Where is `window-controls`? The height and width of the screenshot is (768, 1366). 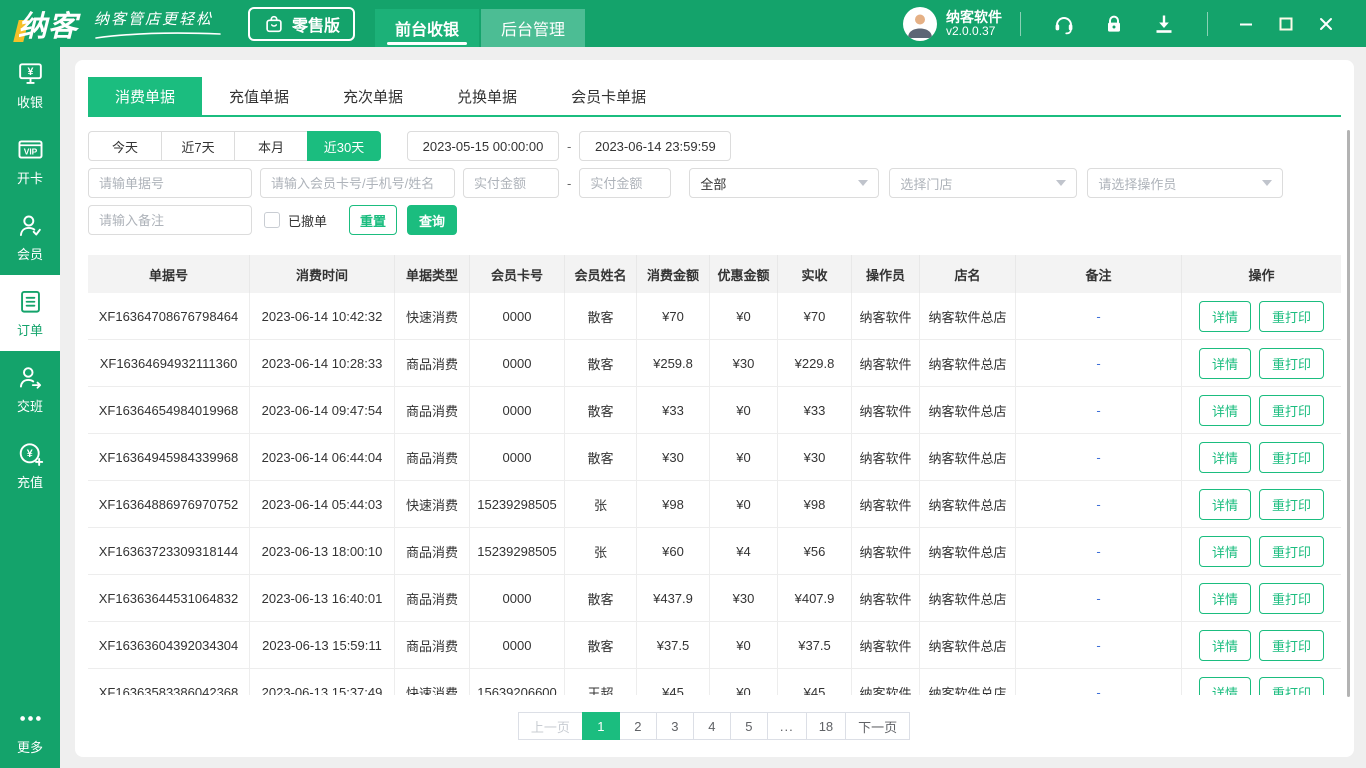
window-controls is located at coordinates (1286, 24).